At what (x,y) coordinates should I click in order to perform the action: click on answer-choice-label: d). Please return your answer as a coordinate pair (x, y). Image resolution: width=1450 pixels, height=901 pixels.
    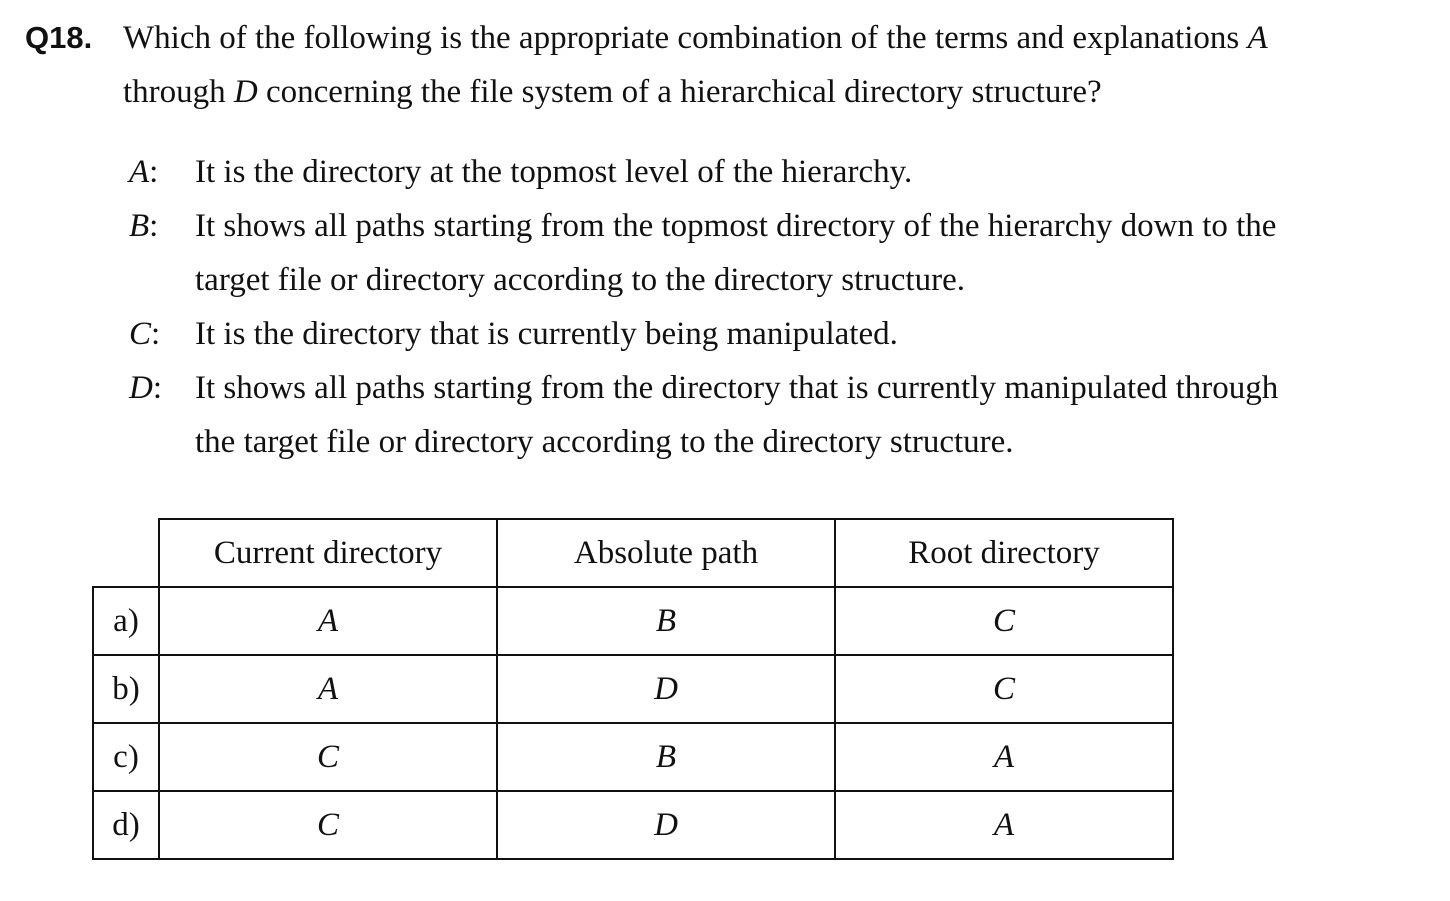
    Looking at the image, I should click on (126, 825).